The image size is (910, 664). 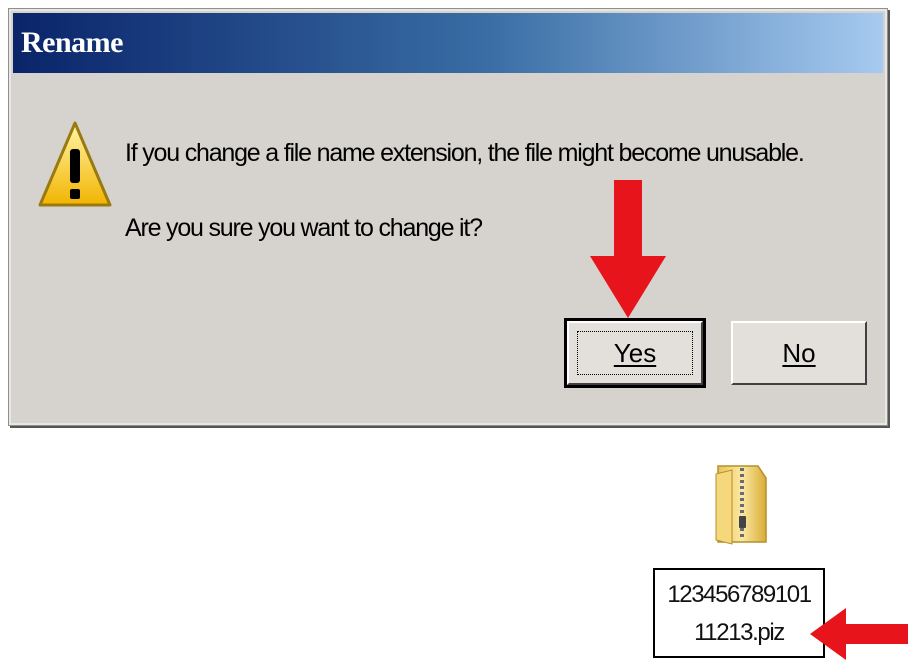 I want to click on dialog-title: Rename, so click(x=72, y=42).